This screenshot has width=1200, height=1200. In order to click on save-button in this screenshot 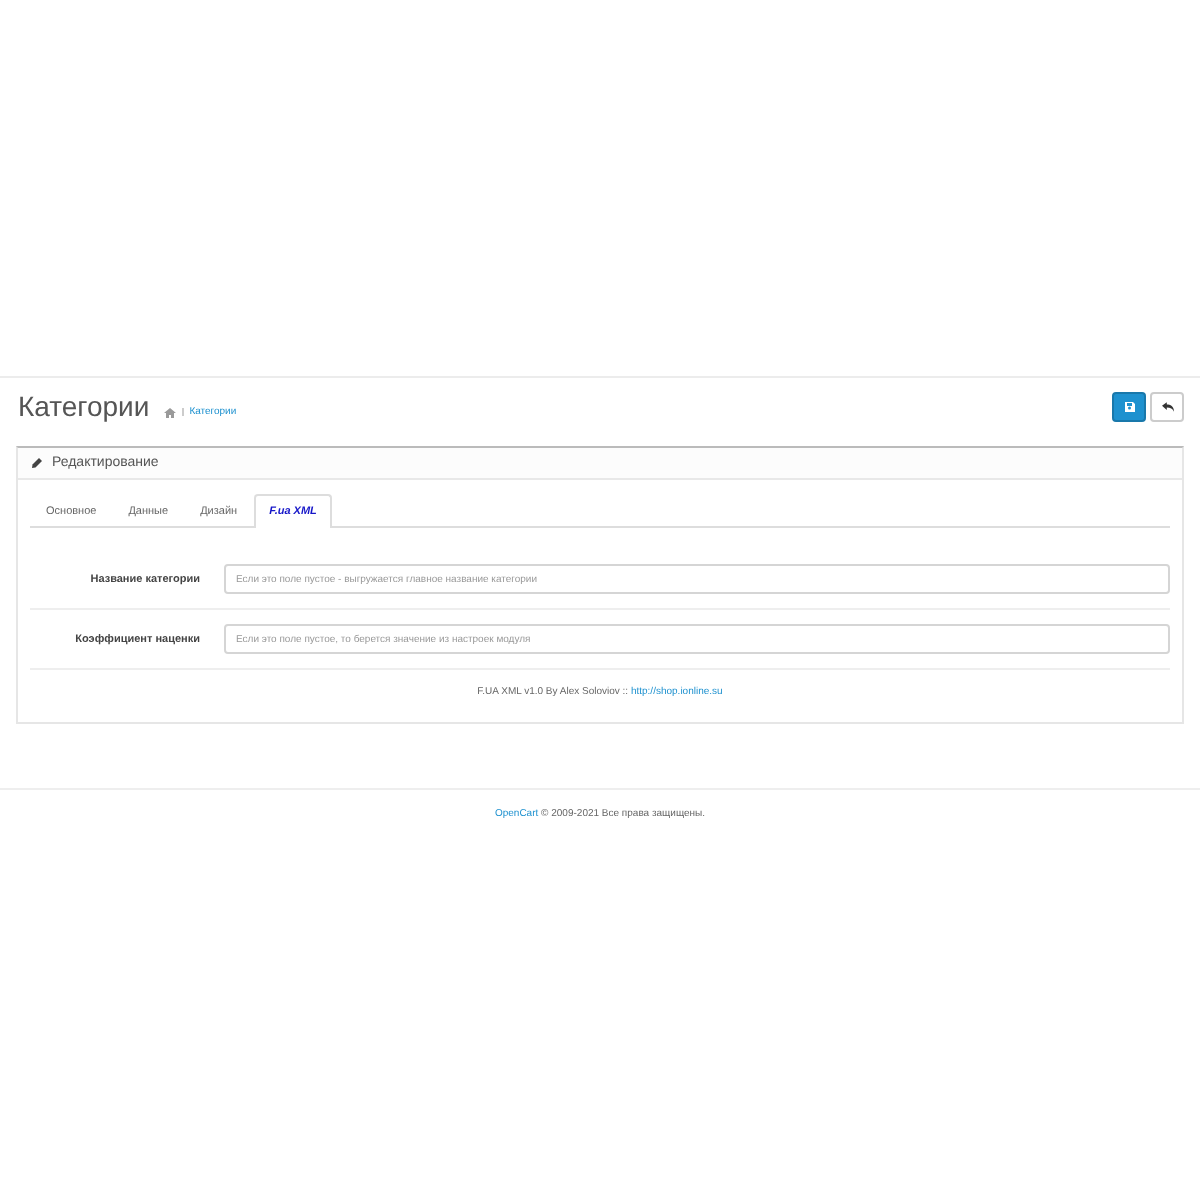, I will do `click(1129, 407)`.